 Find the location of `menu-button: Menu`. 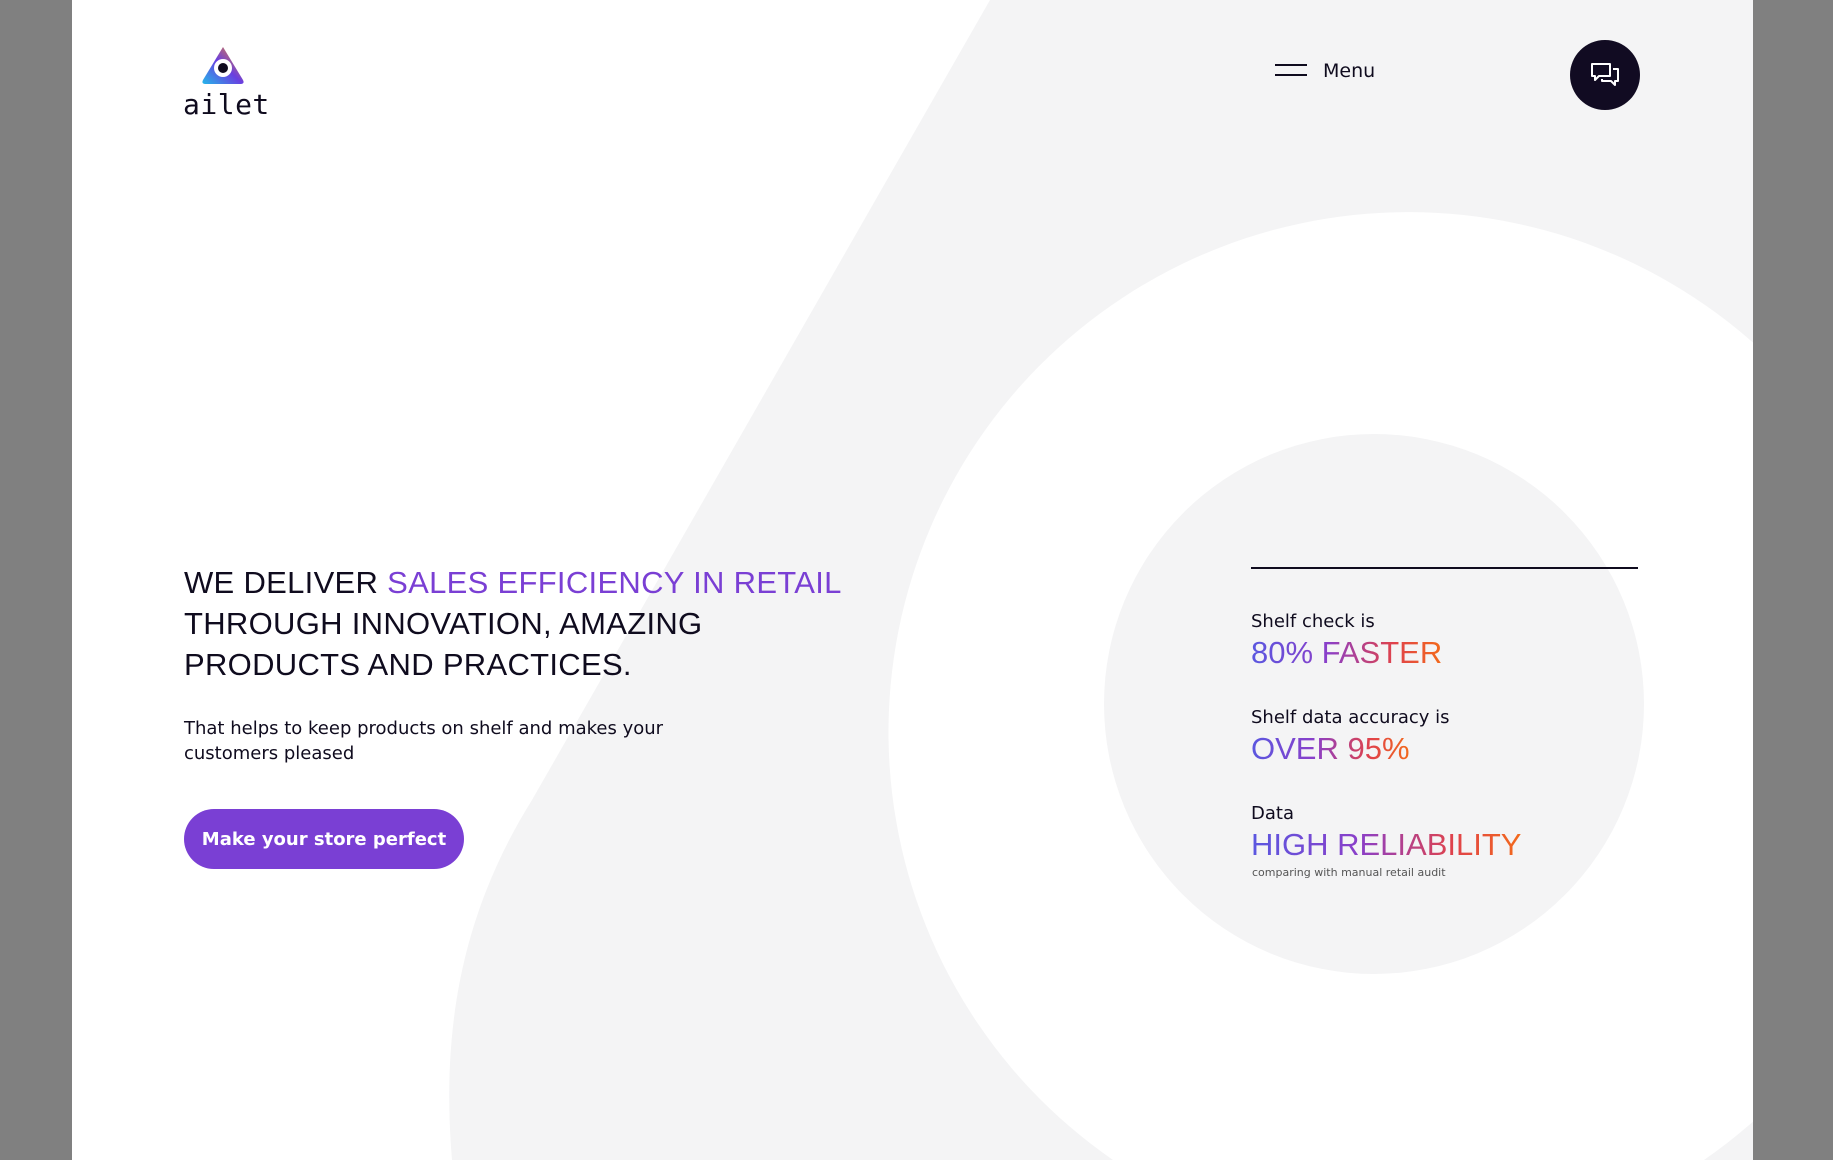

menu-button: Menu is located at coordinates (1325, 71).